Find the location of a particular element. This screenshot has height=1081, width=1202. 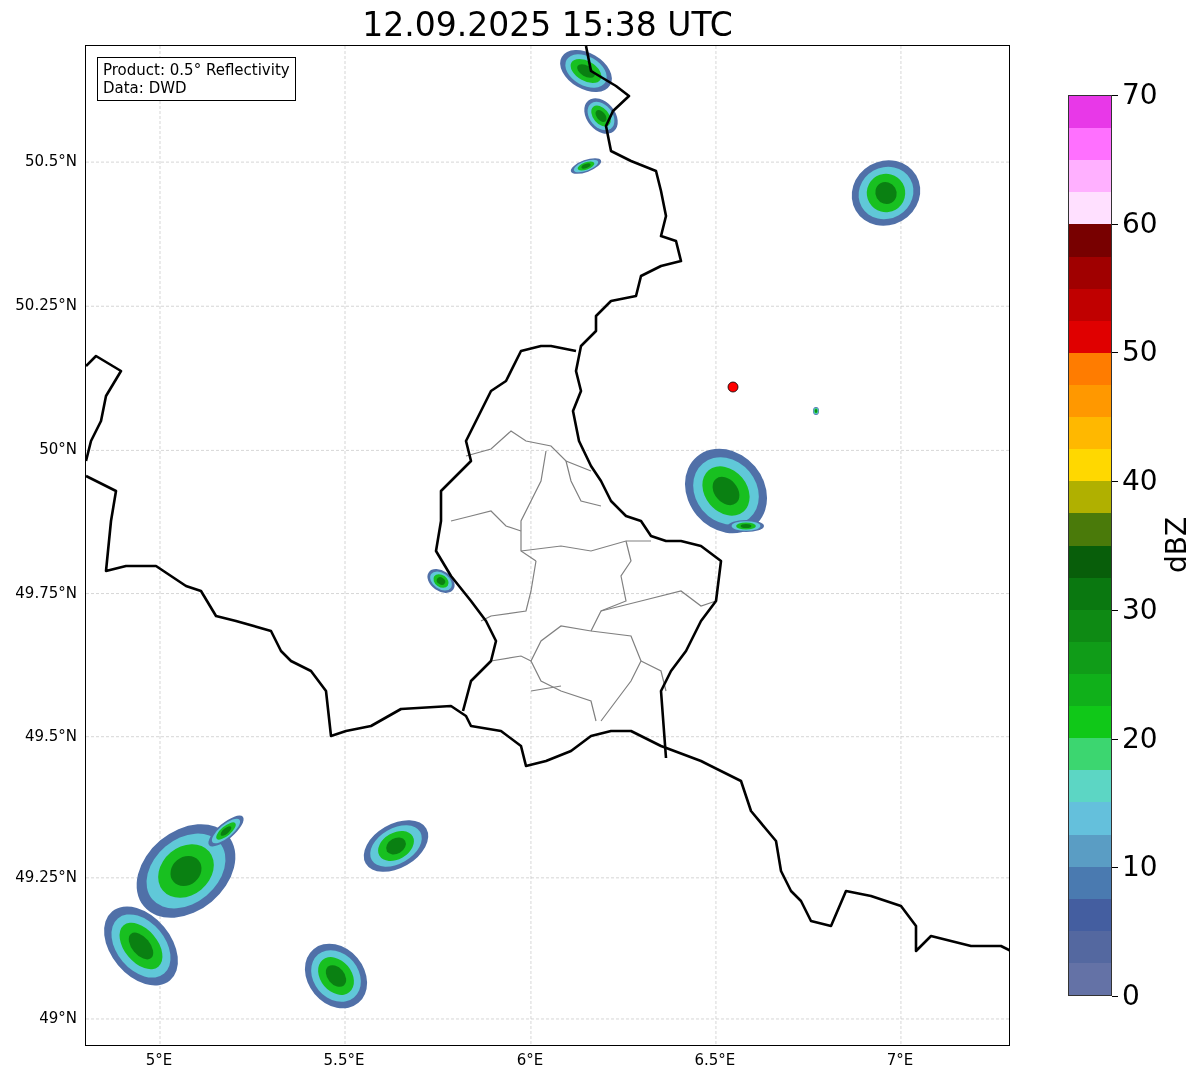

colorbar-tick-label: 70 is located at coordinates (1140, 95).